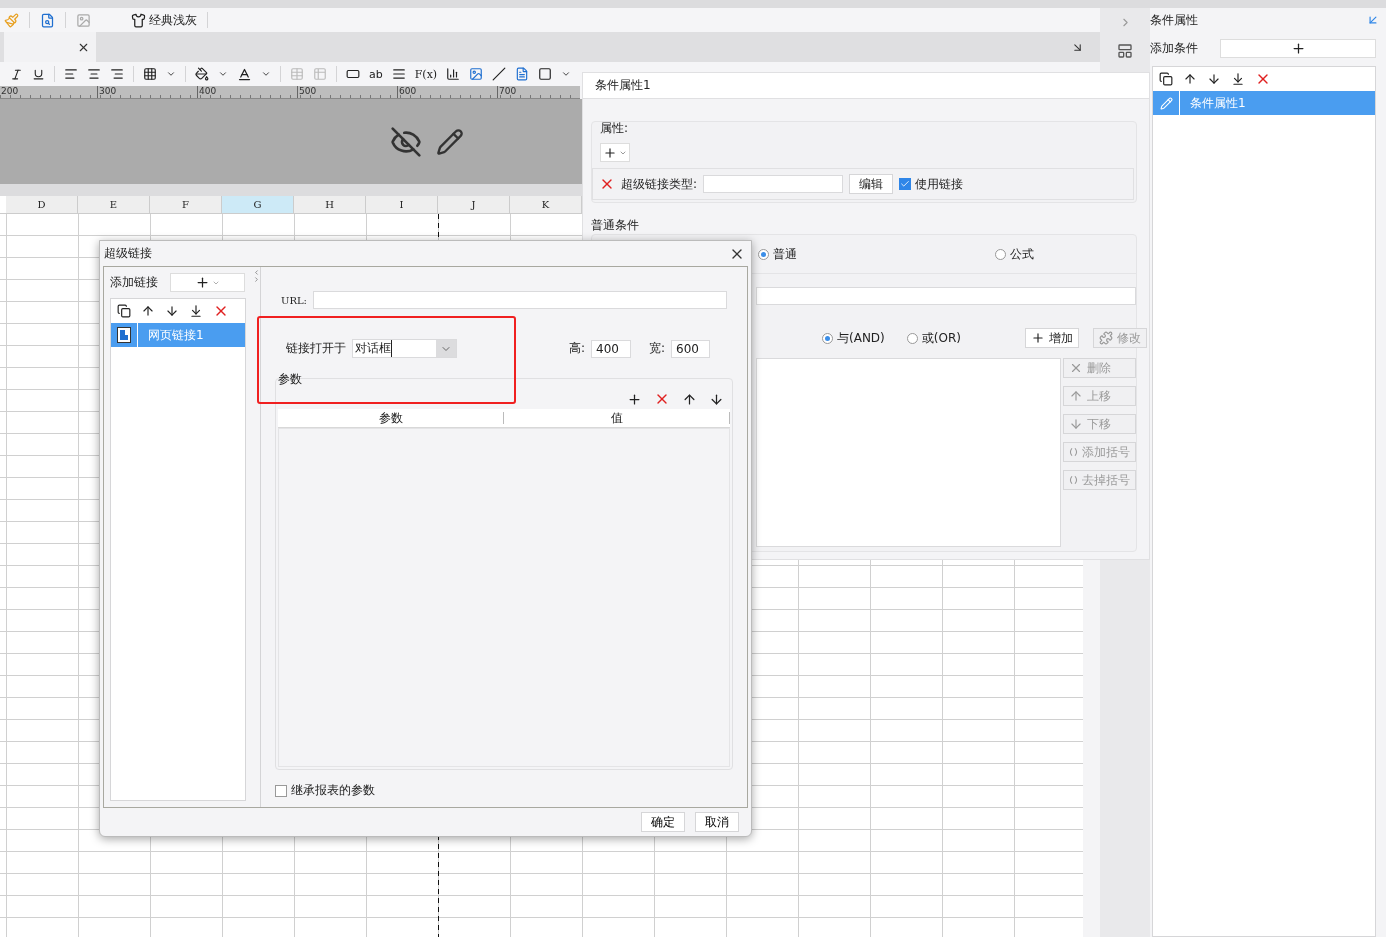  What do you see at coordinates (933, 338) in the screenshot?
I see `logic-radio: 或(OR)` at bounding box center [933, 338].